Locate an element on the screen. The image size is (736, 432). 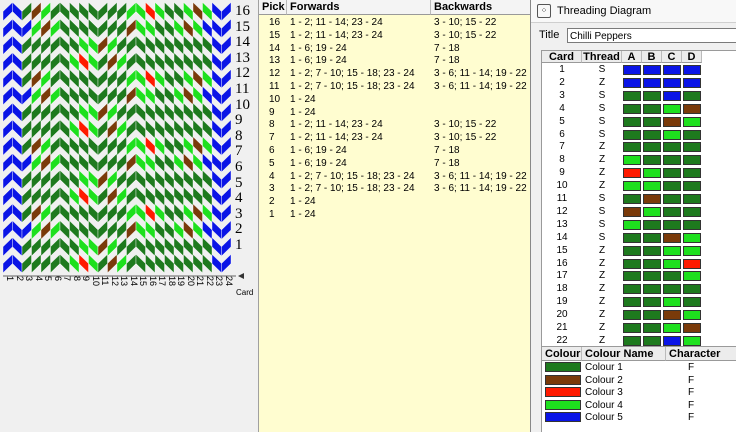
card-row: 17 Z is located at coordinates (639, 276).